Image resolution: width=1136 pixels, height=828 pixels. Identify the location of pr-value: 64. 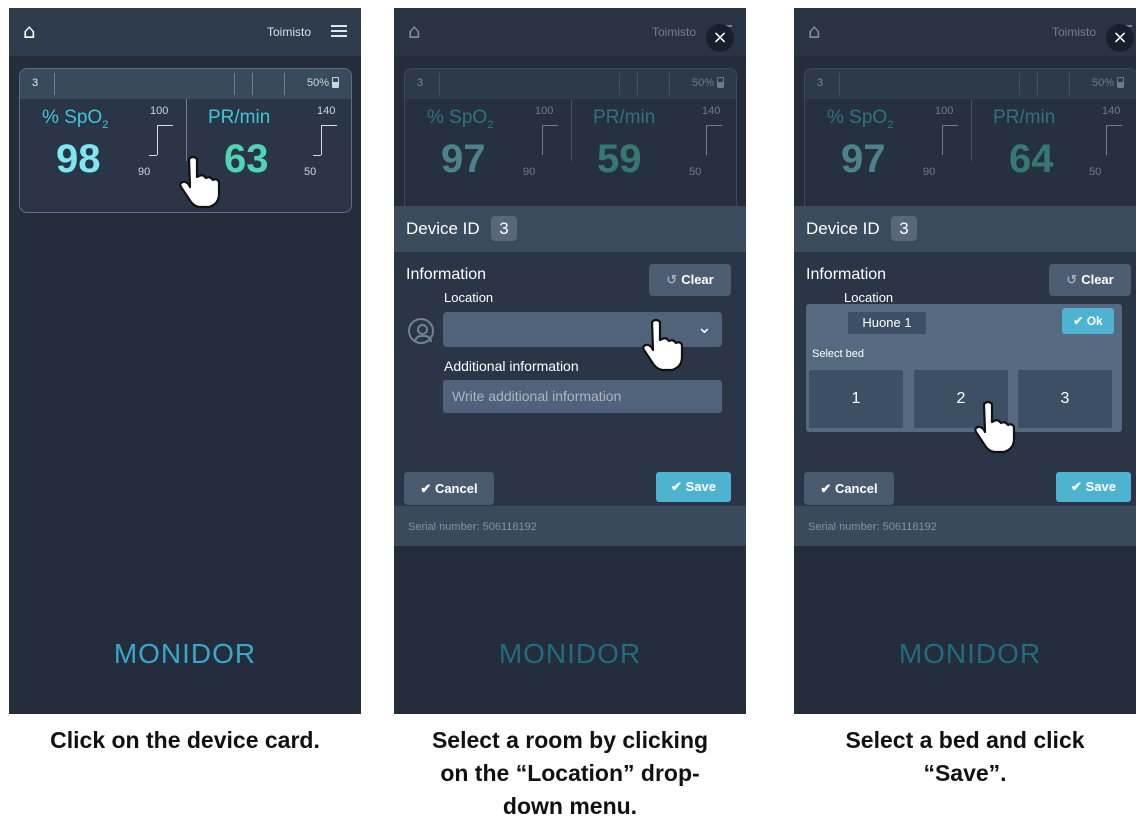
(1031, 159).